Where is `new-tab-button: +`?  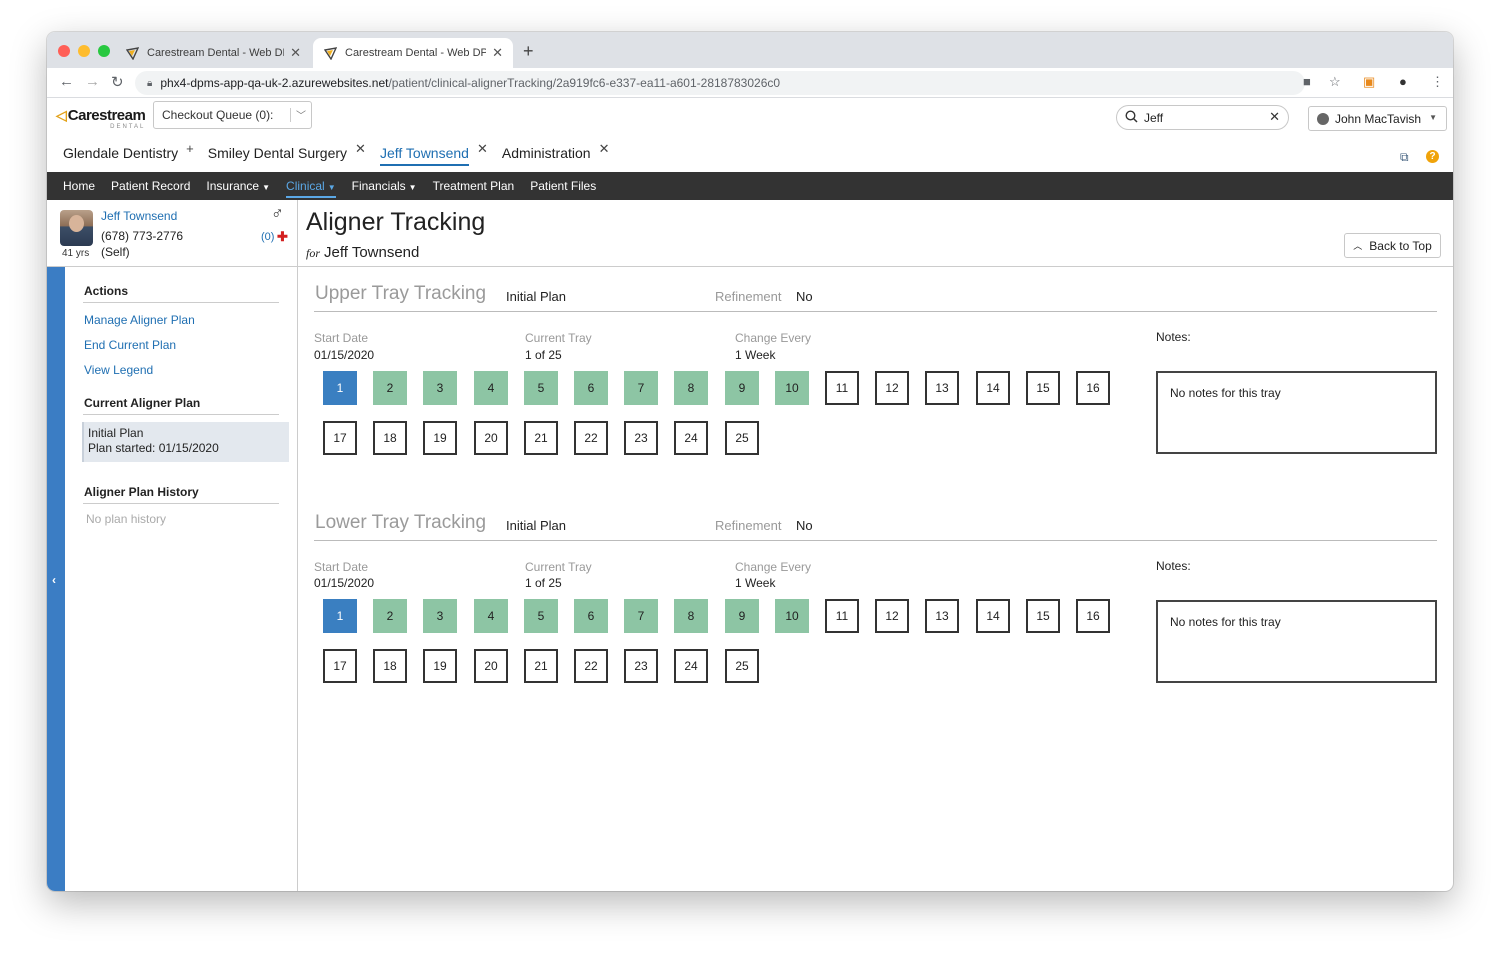 new-tab-button: + is located at coordinates (528, 51).